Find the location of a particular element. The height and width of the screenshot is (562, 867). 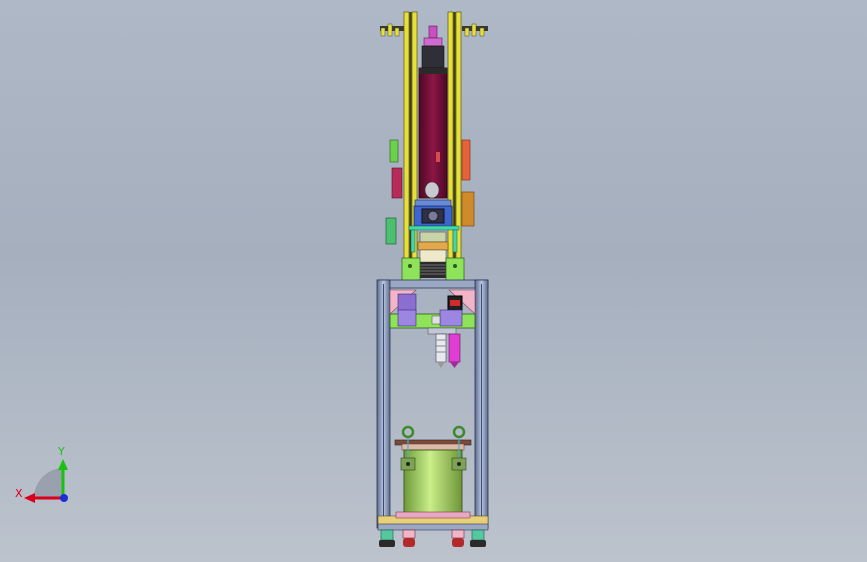

left-outer-rail is located at coordinates (406, 143).